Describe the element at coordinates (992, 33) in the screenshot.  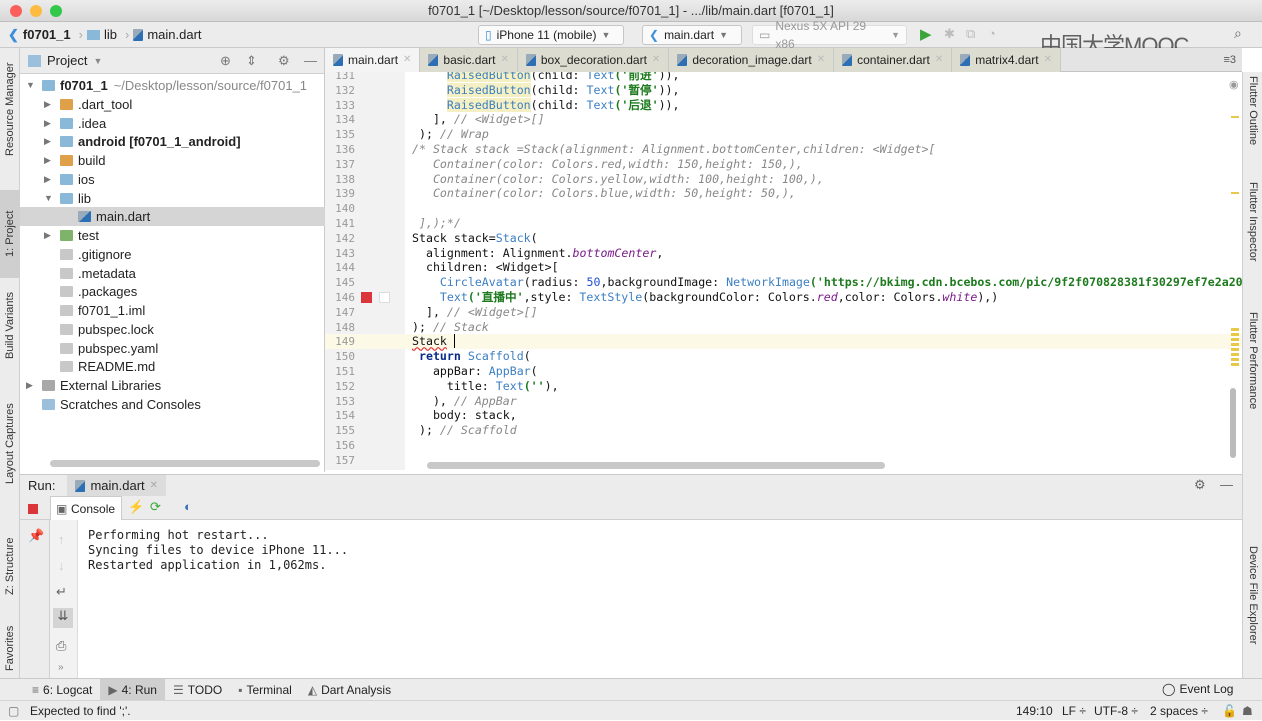
I see `profile-icon: ◔` at that location.